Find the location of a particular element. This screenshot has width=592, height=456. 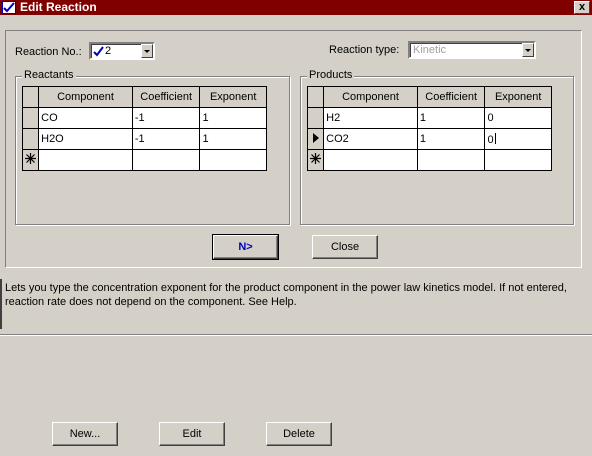

table-row: H2 1 0 is located at coordinates (429, 118).